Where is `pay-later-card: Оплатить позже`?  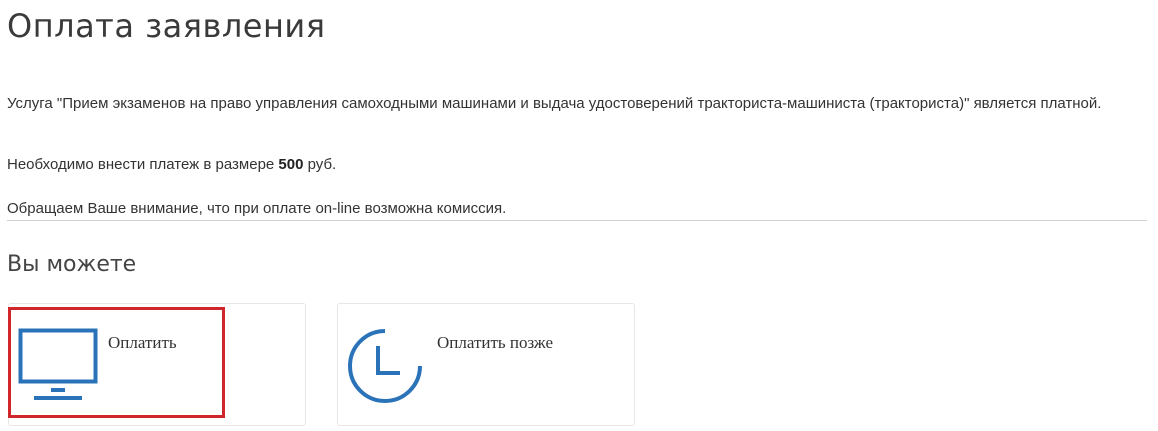
pay-later-card: Оплатить позже is located at coordinates (486, 364).